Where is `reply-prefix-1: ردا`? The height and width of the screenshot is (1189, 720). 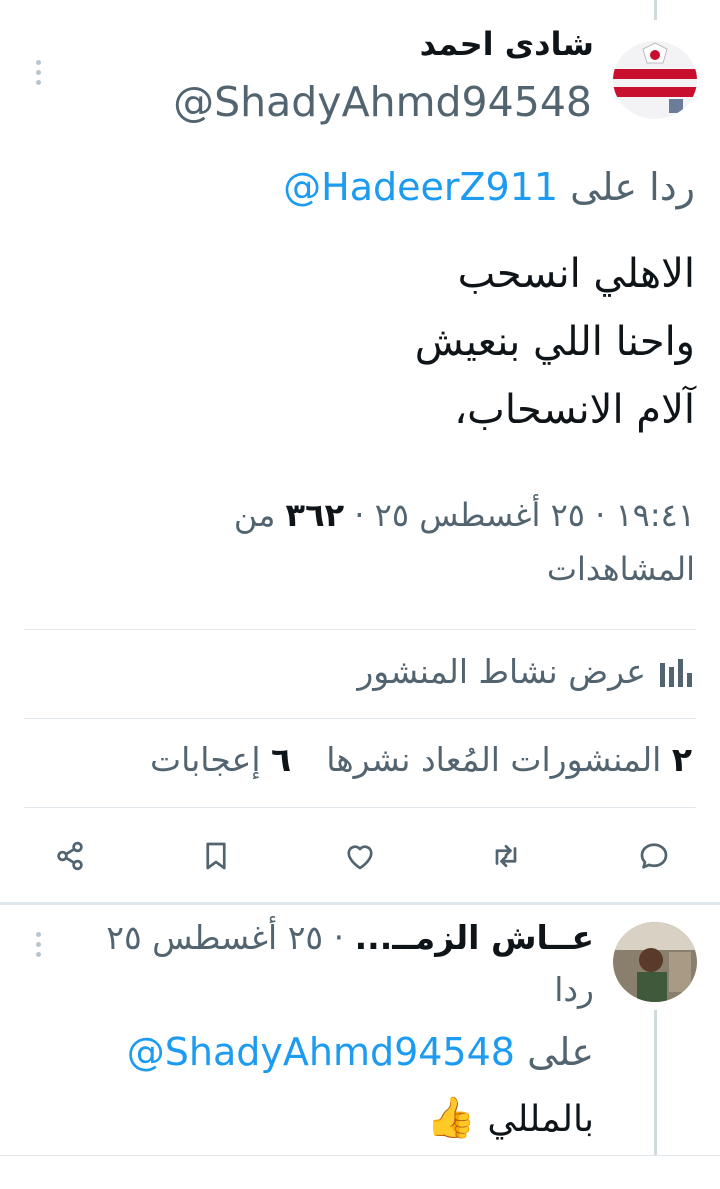
reply-prefix-1: ردا is located at coordinates (574, 989).